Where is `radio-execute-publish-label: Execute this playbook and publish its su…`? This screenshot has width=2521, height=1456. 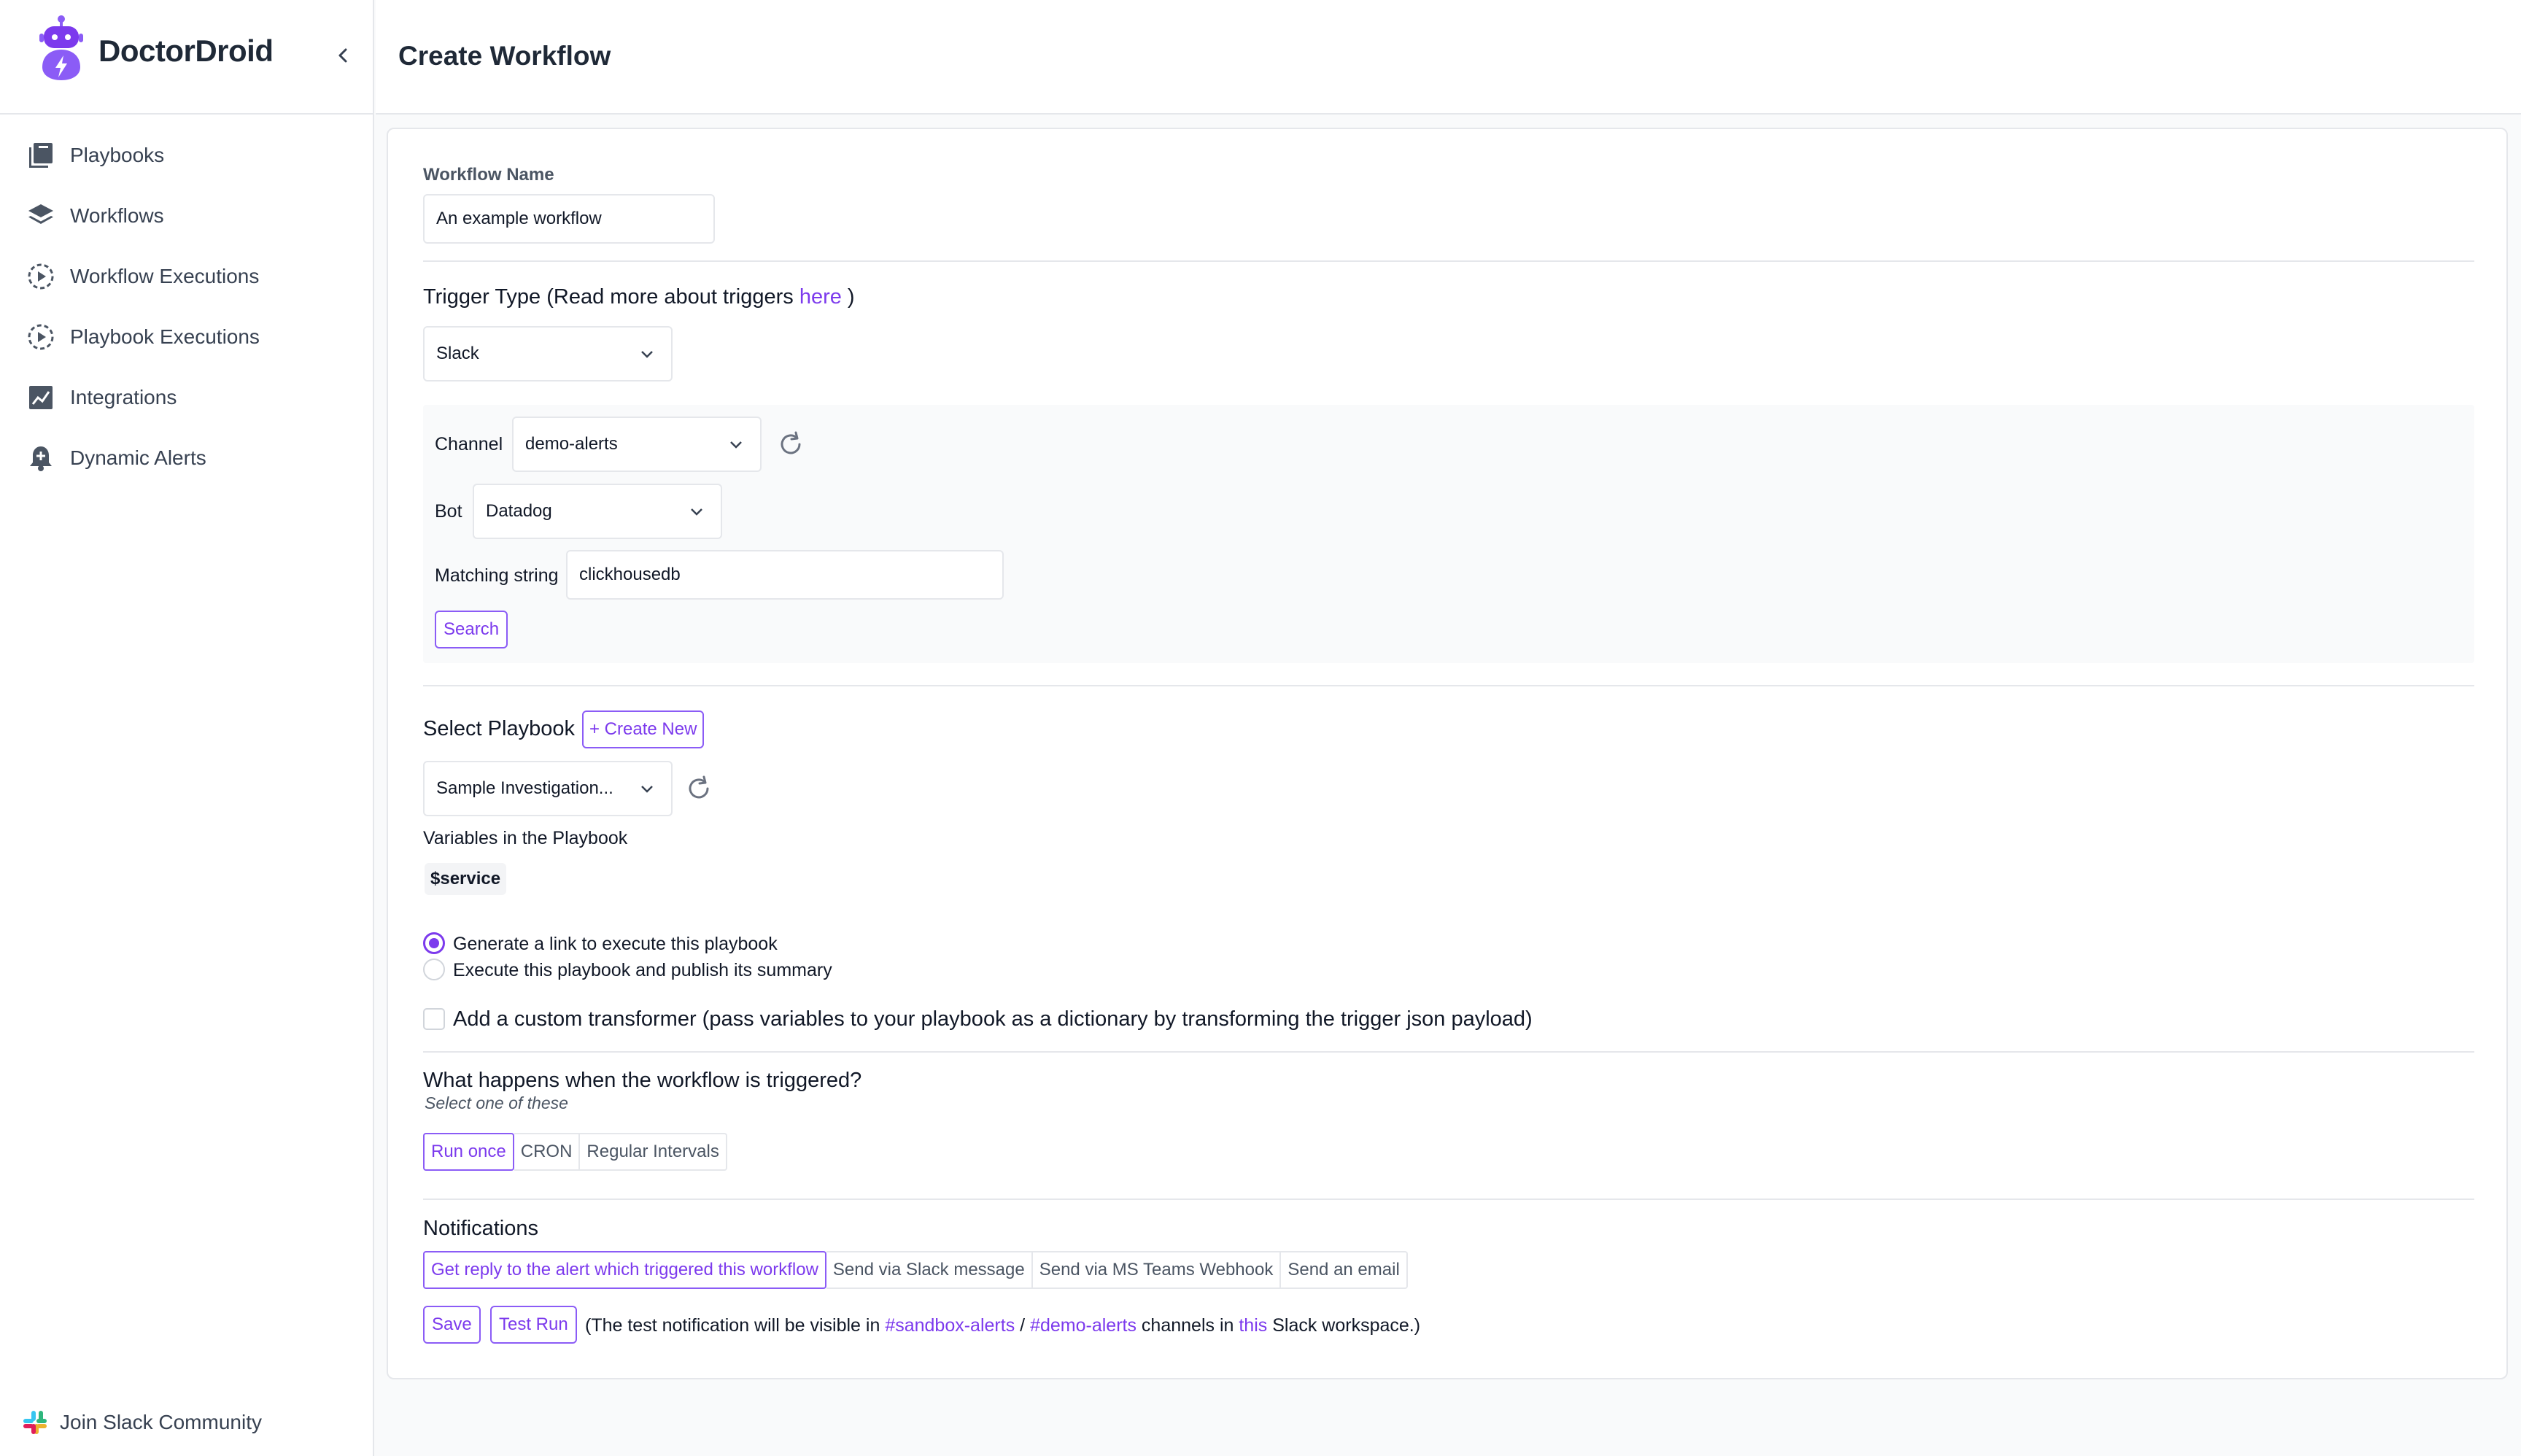 radio-execute-publish-label: Execute this playbook and publish its su… is located at coordinates (642, 970).